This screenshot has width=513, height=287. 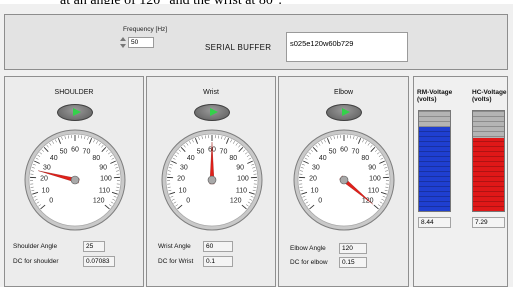 I want to click on shoulder-angle-value: 25, so click(x=94, y=246).